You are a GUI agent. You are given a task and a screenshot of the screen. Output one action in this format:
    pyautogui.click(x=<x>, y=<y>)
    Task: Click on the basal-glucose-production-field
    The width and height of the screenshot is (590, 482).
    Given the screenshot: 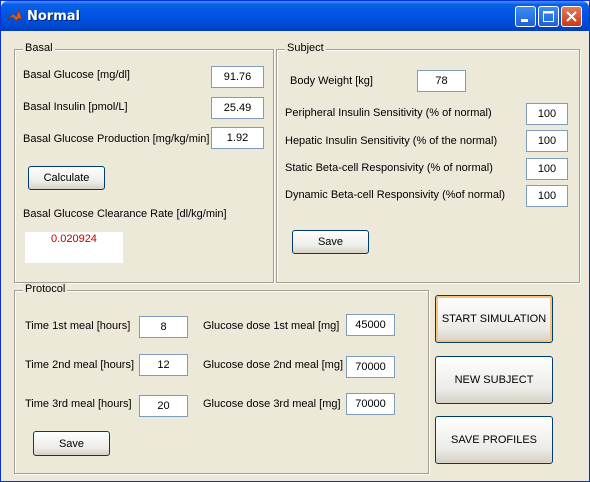 What is the action you would take?
    pyautogui.click(x=237, y=138)
    